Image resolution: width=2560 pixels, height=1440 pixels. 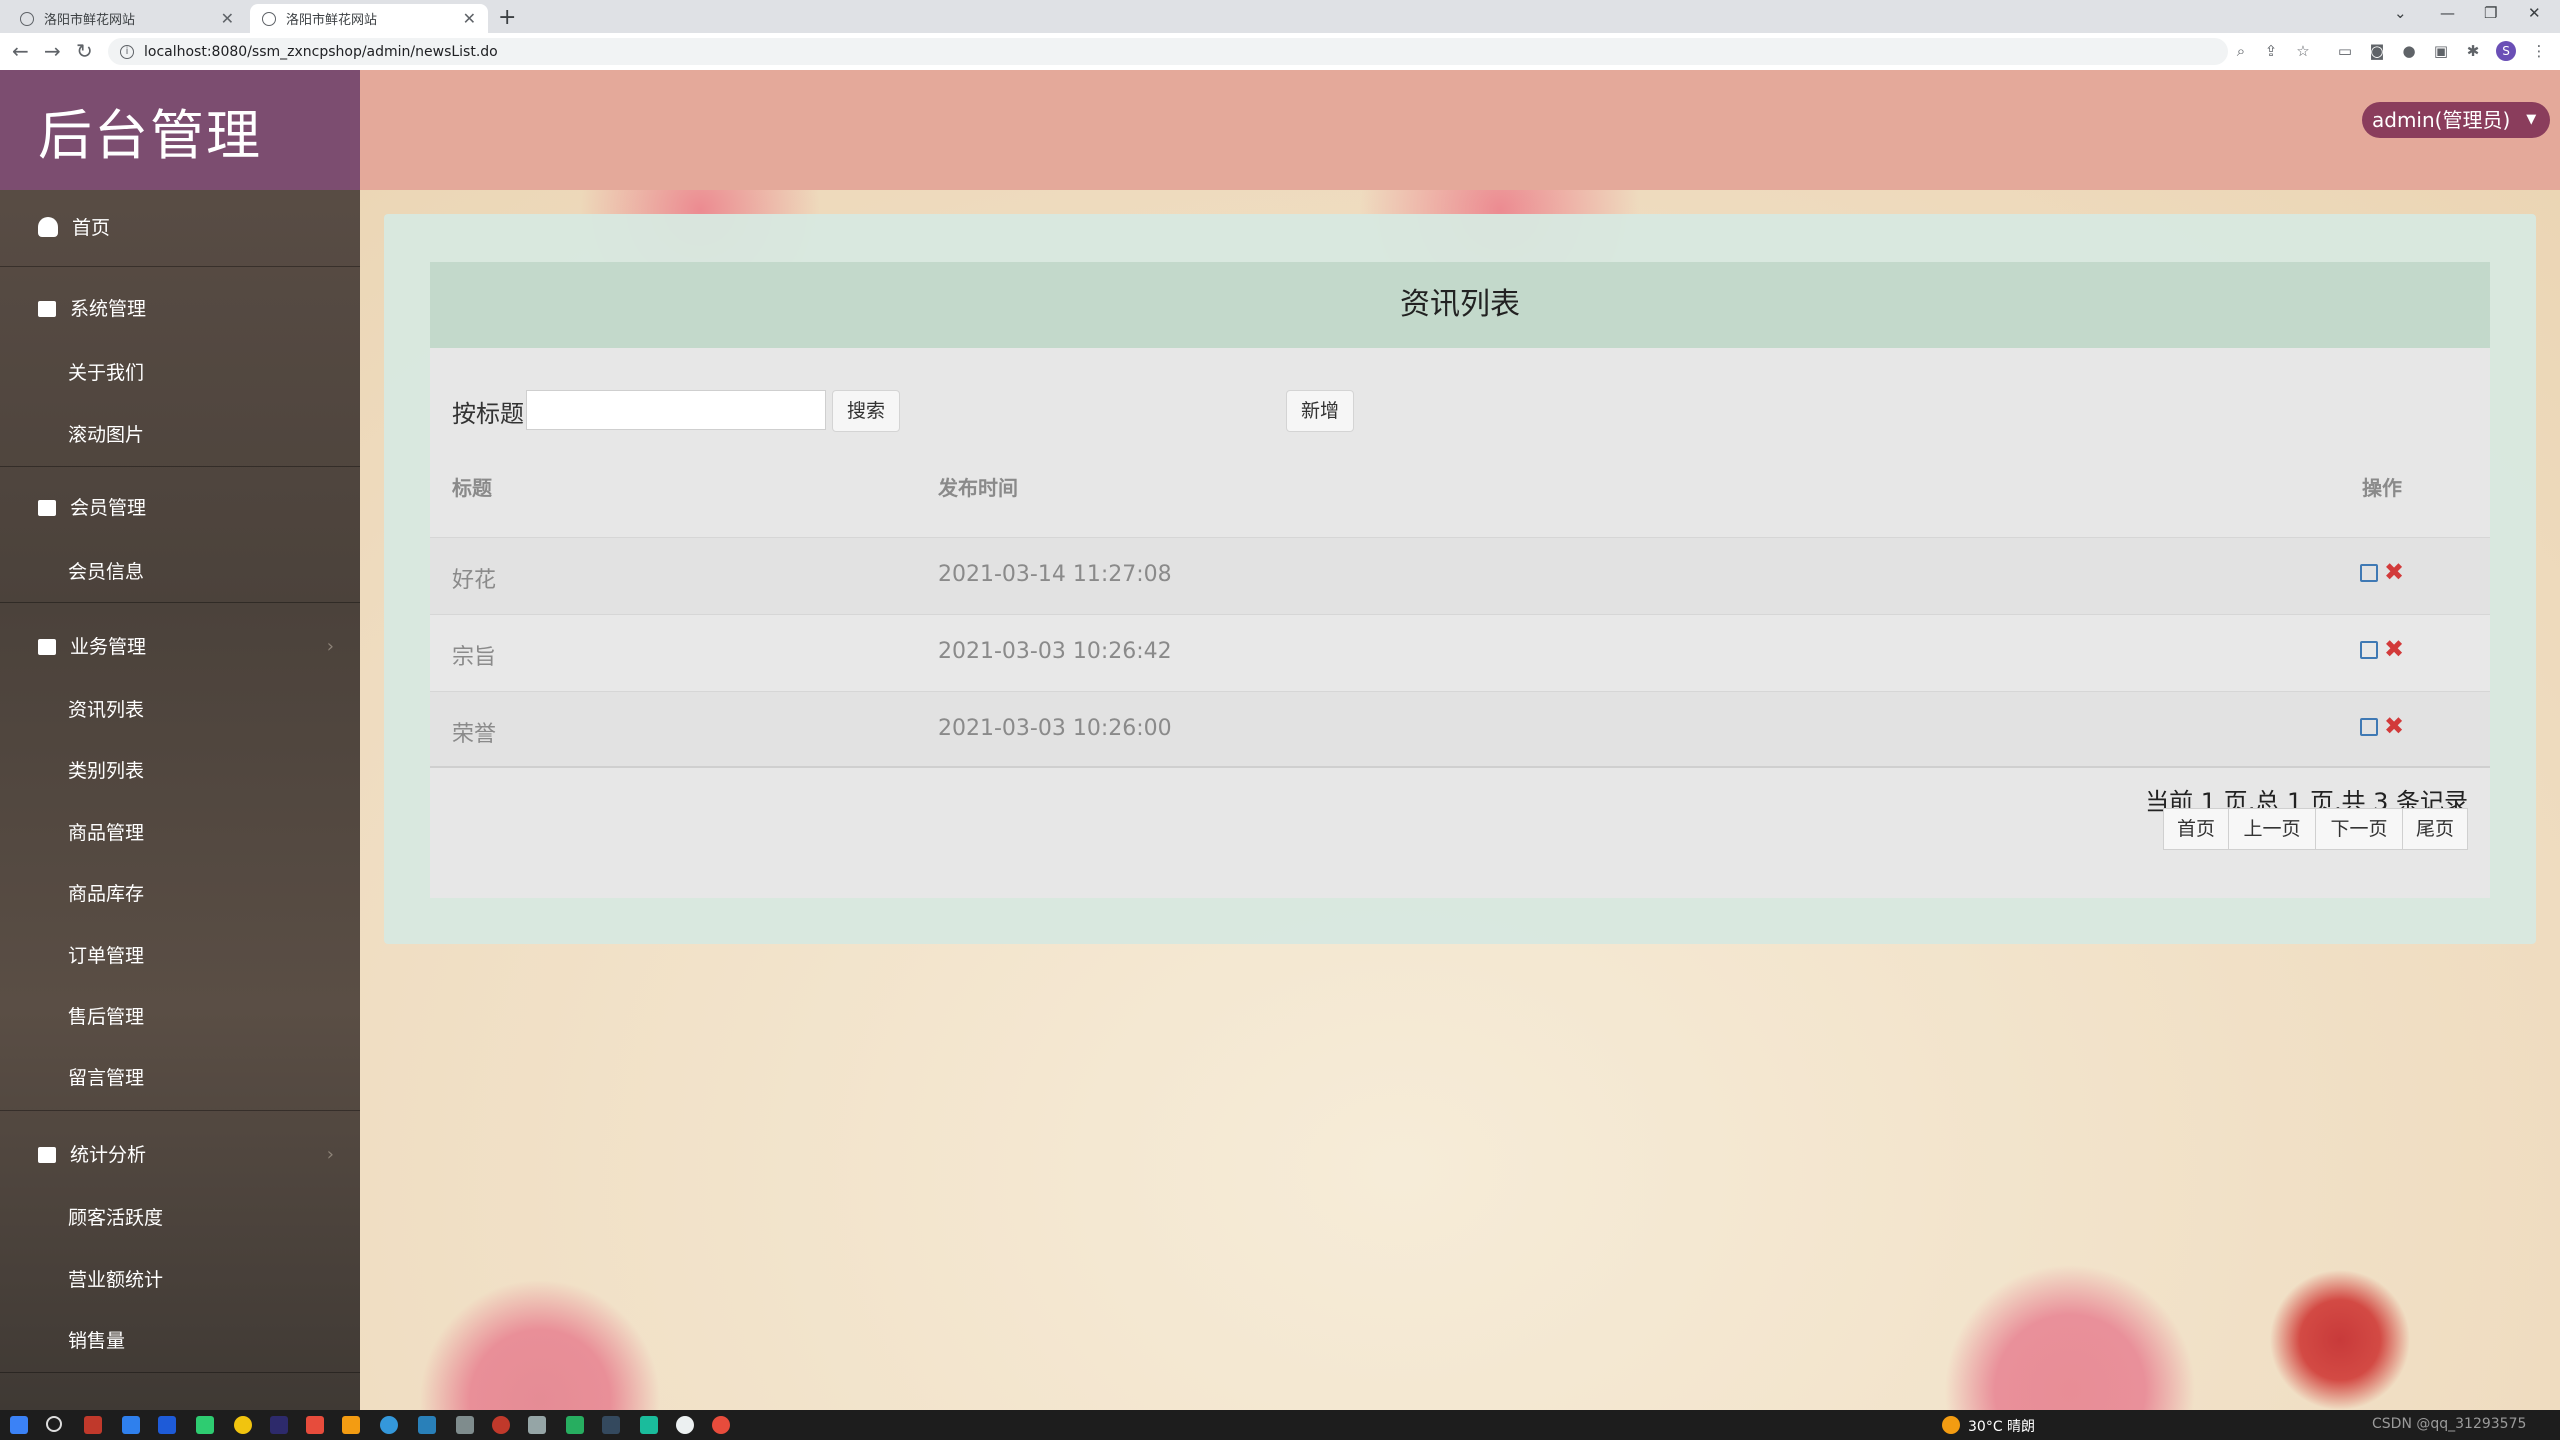 What do you see at coordinates (116, 1218) in the screenshot?
I see `sidebar-item-label: 顾客活跃度` at bounding box center [116, 1218].